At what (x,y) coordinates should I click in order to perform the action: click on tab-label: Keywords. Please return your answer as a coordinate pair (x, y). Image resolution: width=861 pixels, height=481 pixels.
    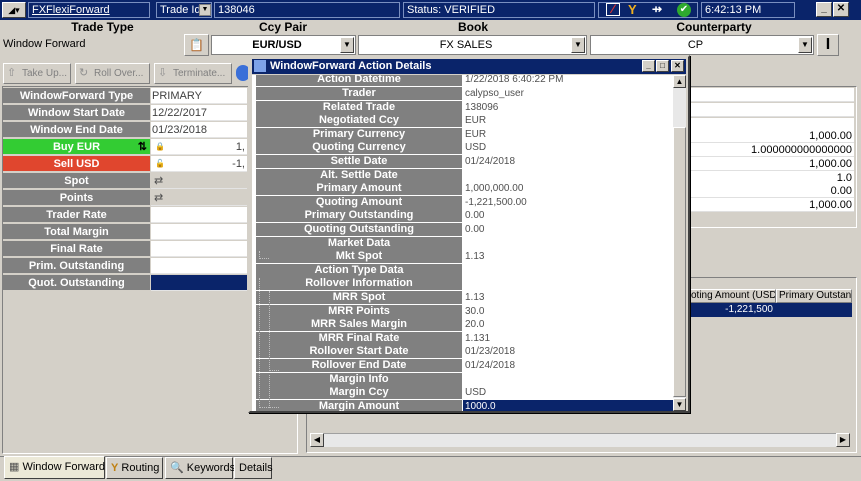
    Looking at the image, I should click on (211, 468).